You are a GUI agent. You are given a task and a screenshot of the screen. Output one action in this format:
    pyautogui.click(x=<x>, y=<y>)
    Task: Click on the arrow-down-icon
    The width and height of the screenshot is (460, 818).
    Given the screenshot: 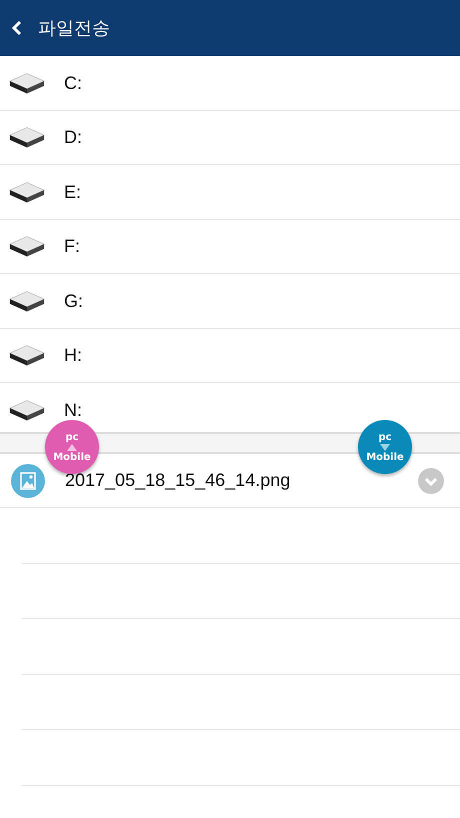 What is the action you would take?
    pyautogui.click(x=385, y=447)
    